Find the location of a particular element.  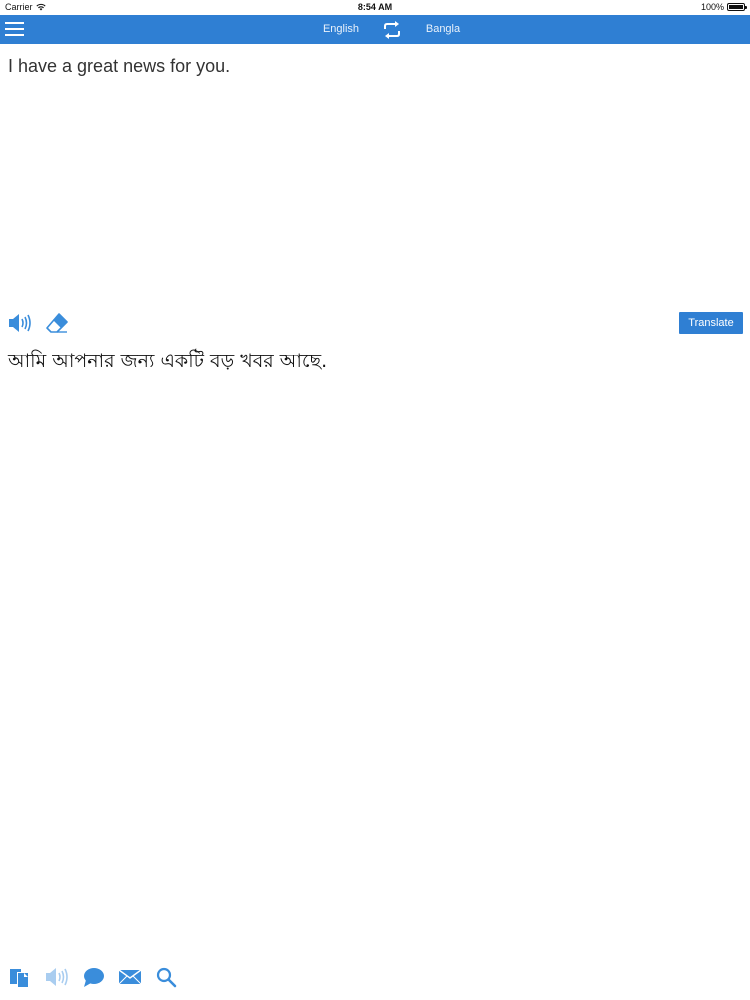

translated-text: আমি আপনার জন্য একটি বড় খবর আছে. is located at coordinates (168, 361).